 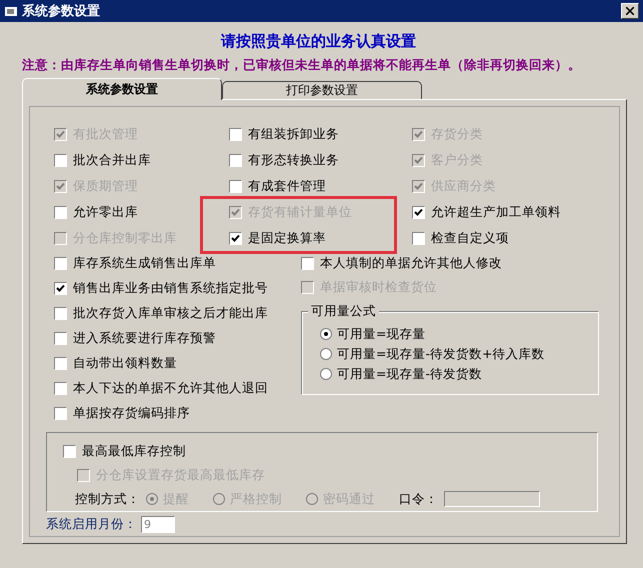 What do you see at coordinates (144, 338) in the screenshot?
I see `checkbox-label: 进入系统要进行库存预警` at bounding box center [144, 338].